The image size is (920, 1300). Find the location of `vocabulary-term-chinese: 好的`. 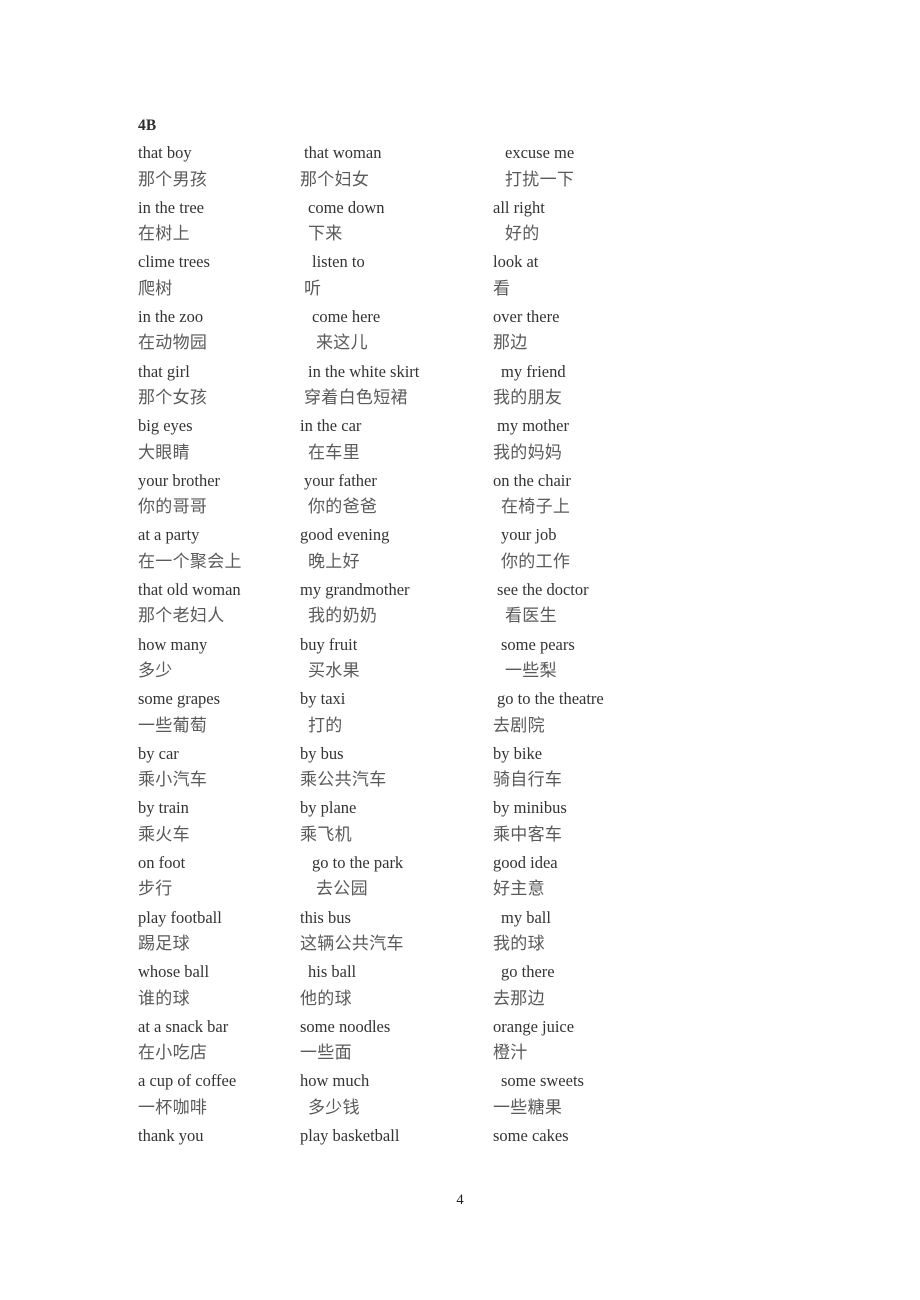

vocabulary-term-chinese: 好的 is located at coordinates (522, 234).